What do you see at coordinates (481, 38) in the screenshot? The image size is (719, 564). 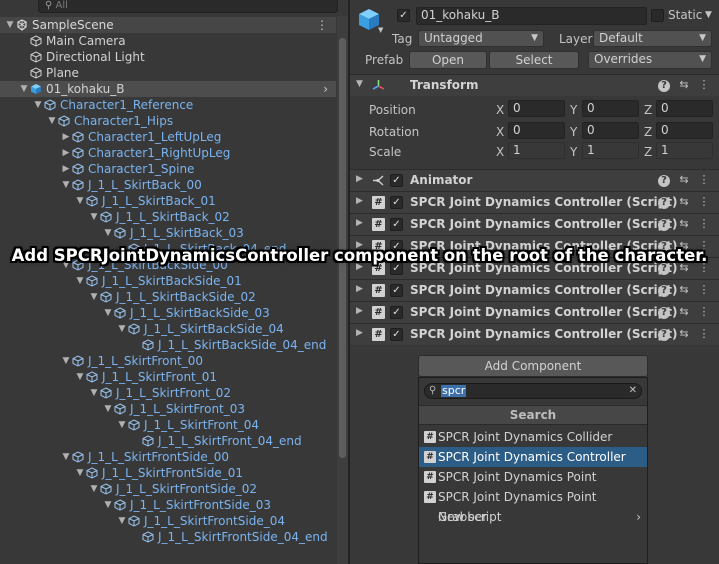 I see `tag-dropdown: Untagged ▼` at bounding box center [481, 38].